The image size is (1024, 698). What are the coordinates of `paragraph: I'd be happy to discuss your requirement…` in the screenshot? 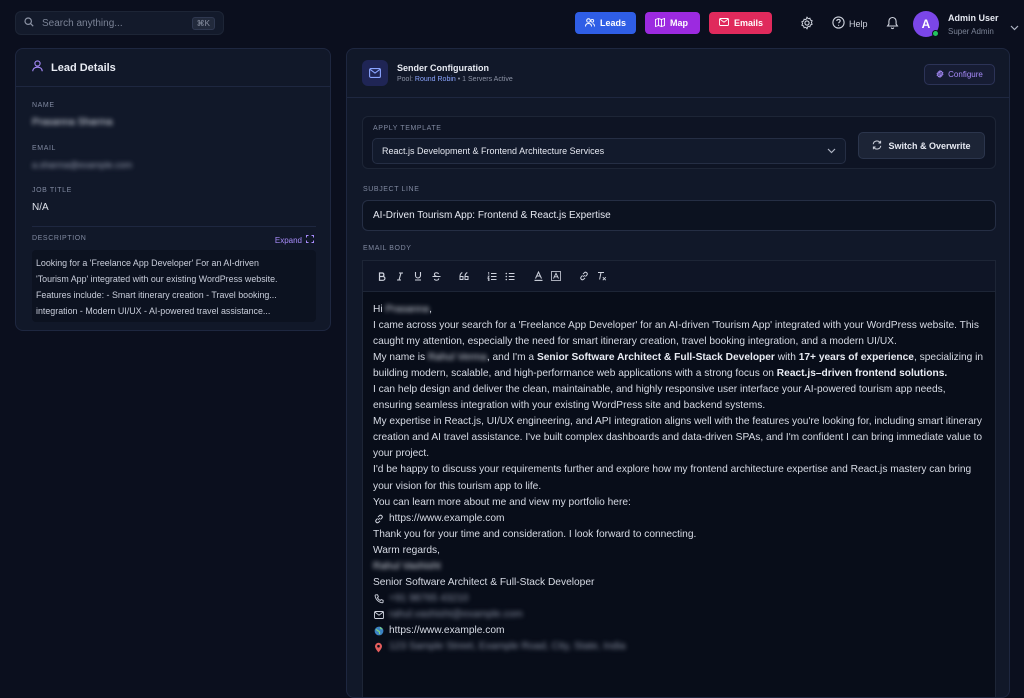 It's located at (672, 478).